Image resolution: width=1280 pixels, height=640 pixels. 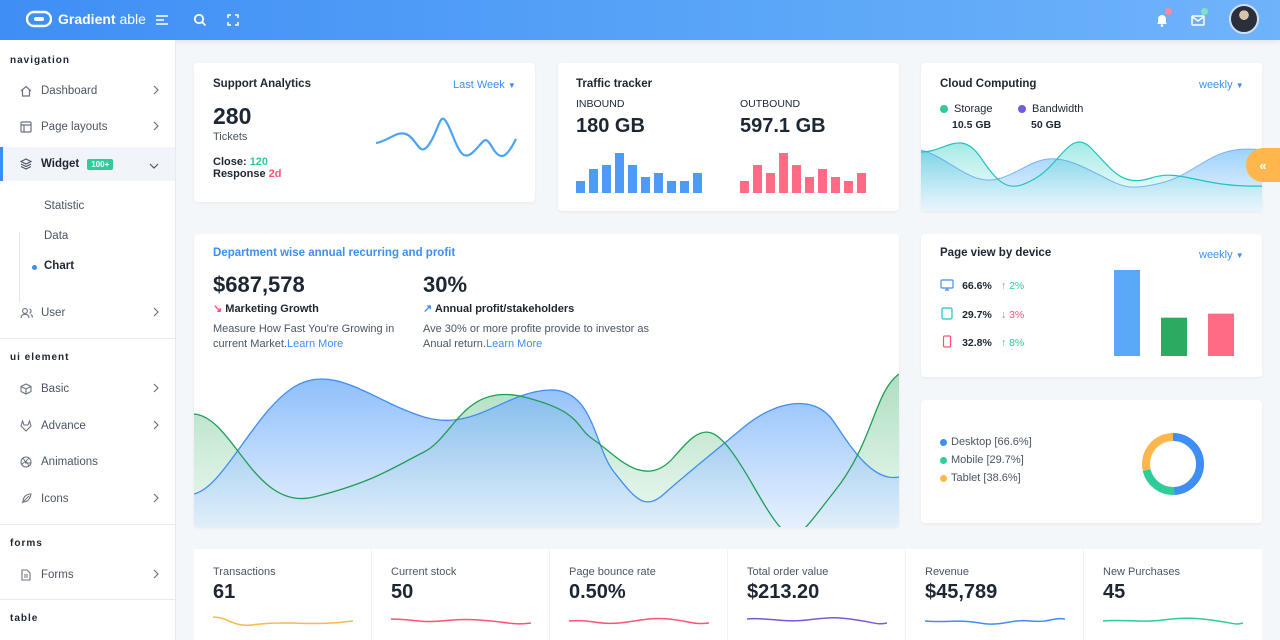 I want to click on divider, so click(x=87, y=599).